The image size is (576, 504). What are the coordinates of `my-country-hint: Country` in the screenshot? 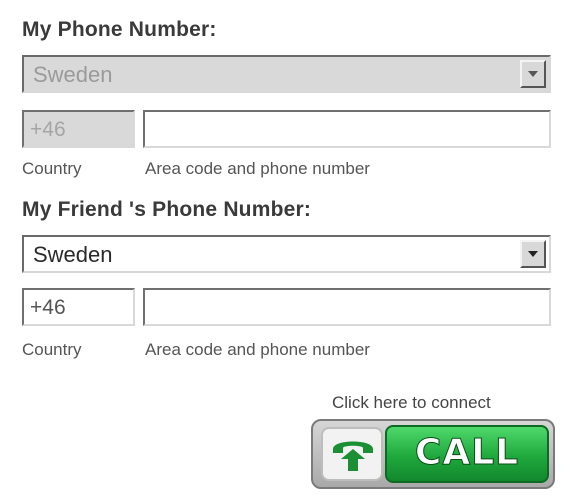 It's located at (52, 168).